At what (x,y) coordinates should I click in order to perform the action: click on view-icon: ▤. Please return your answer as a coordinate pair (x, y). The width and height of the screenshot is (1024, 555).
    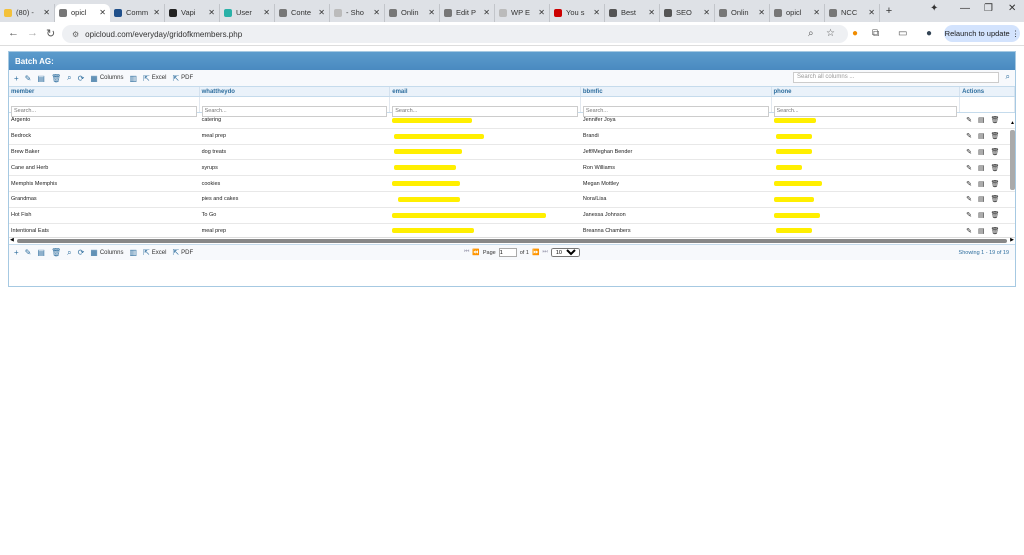
    Looking at the image, I should click on (41, 78).